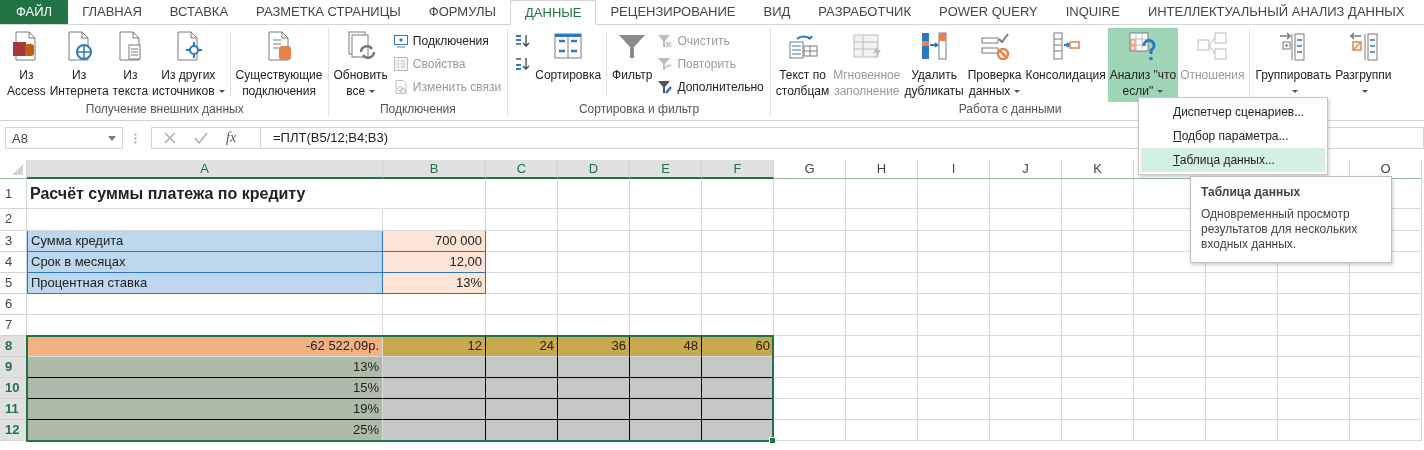 The height and width of the screenshot is (450, 1424). Describe the element at coordinates (13, 409) in the screenshot. I see `row-header: 11` at that location.